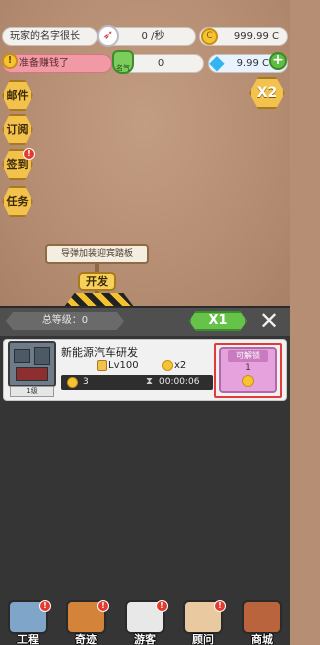 This screenshot has width=320, height=645. Describe the element at coordinates (262, 617) in the screenshot. I see `shop-icon` at that location.